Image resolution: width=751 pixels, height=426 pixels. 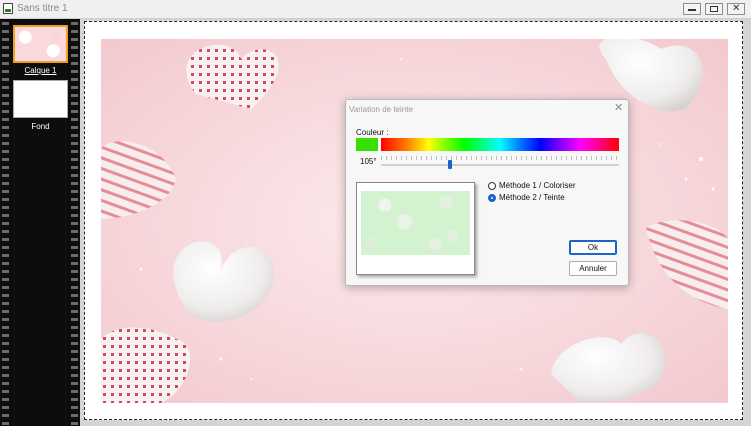 What do you see at coordinates (450, 164) in the screenshot?
I see `hue-slider-thumb` at bounding box center [450, 164].